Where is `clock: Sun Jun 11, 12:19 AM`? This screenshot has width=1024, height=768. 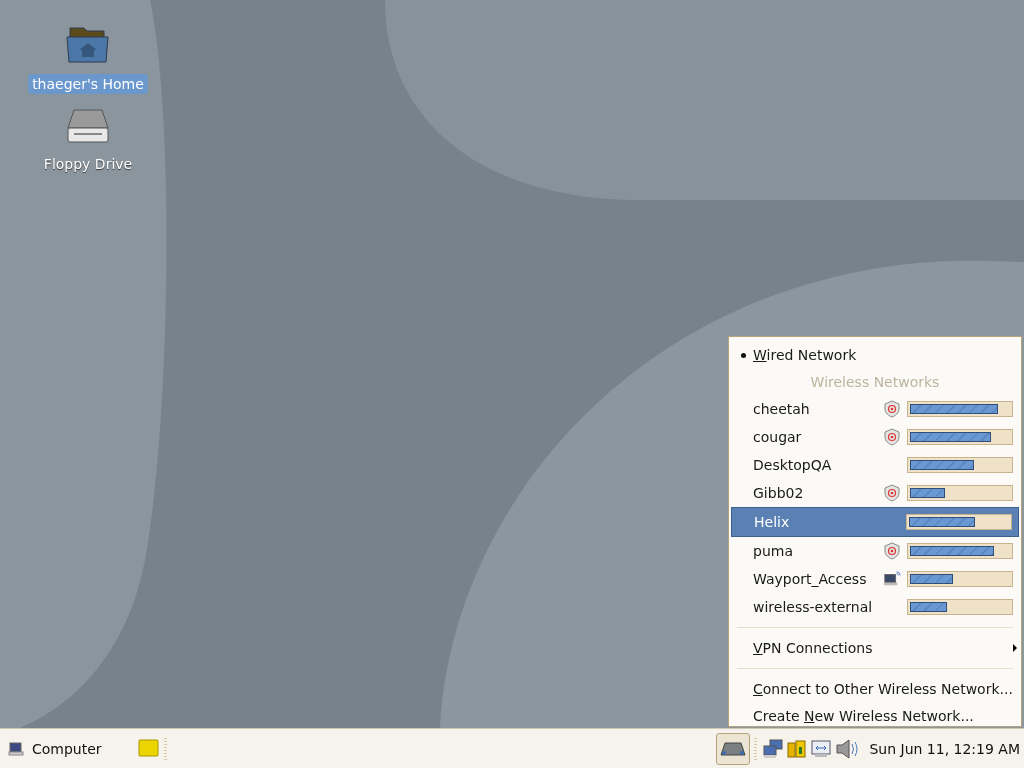
clock: Sun Jun 11, 12:19 AM is located at coordinates (944, 748).